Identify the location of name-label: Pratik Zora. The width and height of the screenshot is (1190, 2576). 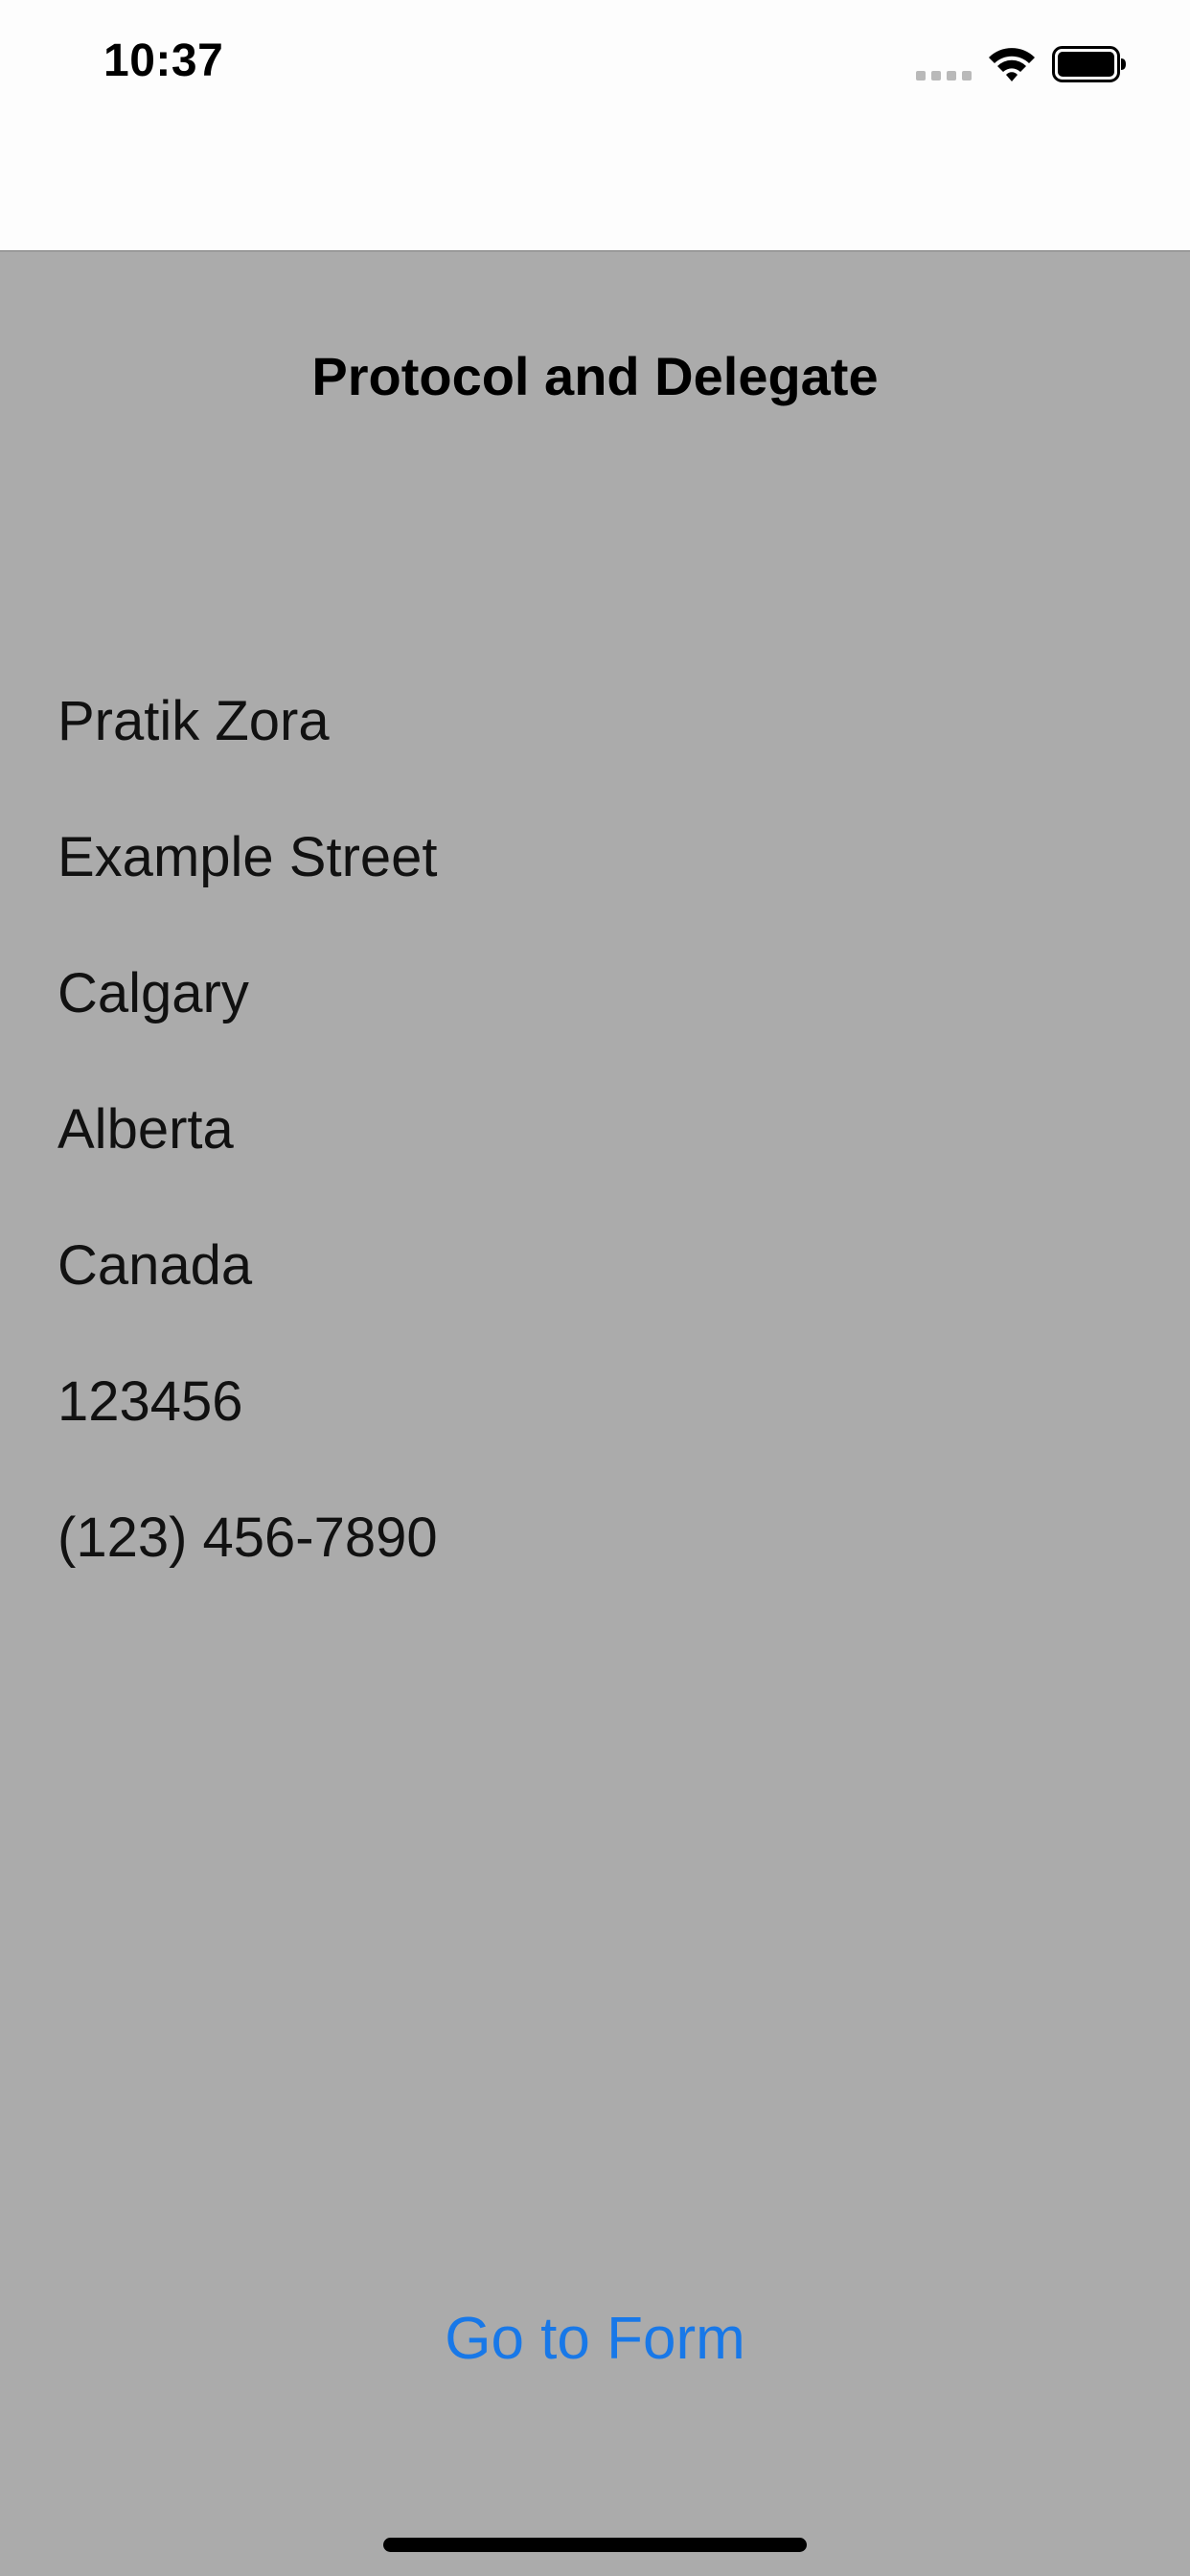
(194, 721).